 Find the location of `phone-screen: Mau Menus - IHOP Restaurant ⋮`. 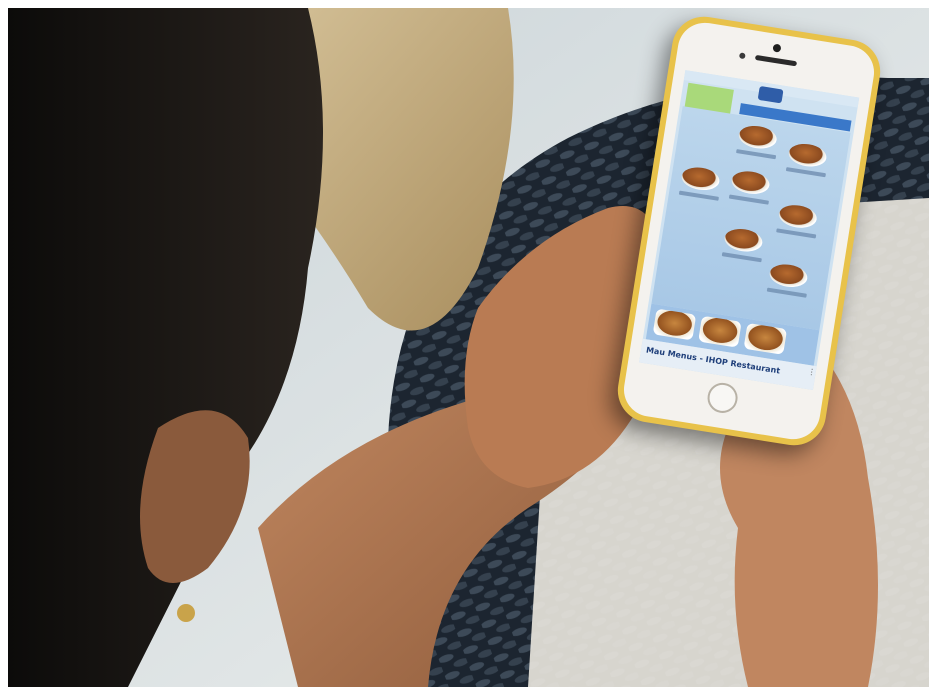

phone-screen: Mau Menus - IHOP Restaurant ⋮ is located at coordinates (749, 230).